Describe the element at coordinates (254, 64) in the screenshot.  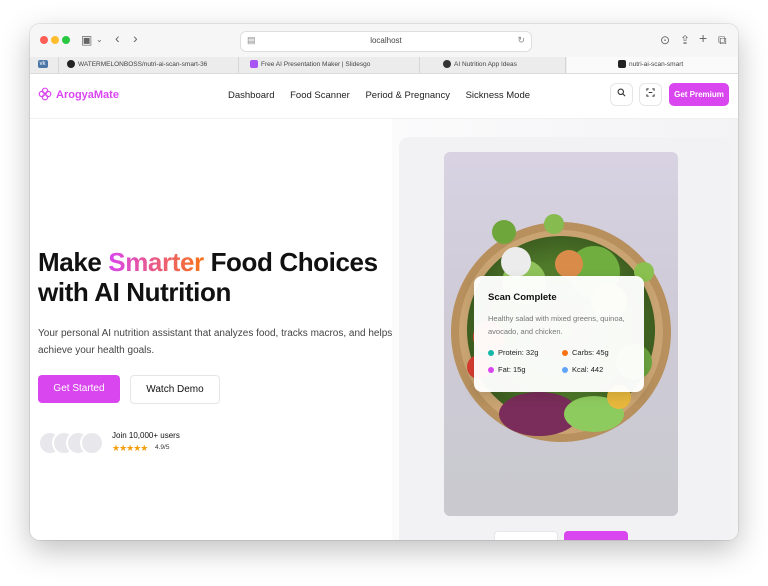
I see `slidesgo-icon` at that location.